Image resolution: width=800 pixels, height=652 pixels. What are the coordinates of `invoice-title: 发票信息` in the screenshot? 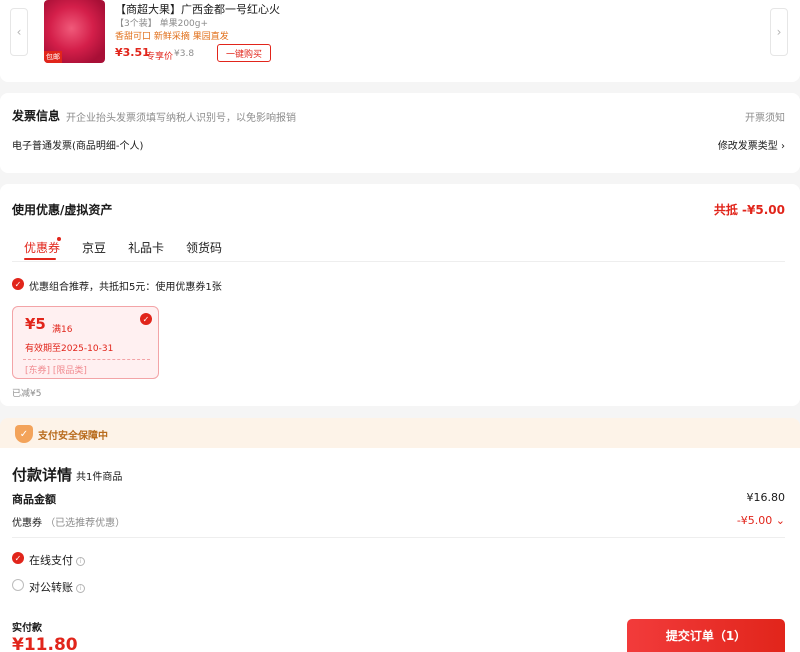 It's located at (36, 116).